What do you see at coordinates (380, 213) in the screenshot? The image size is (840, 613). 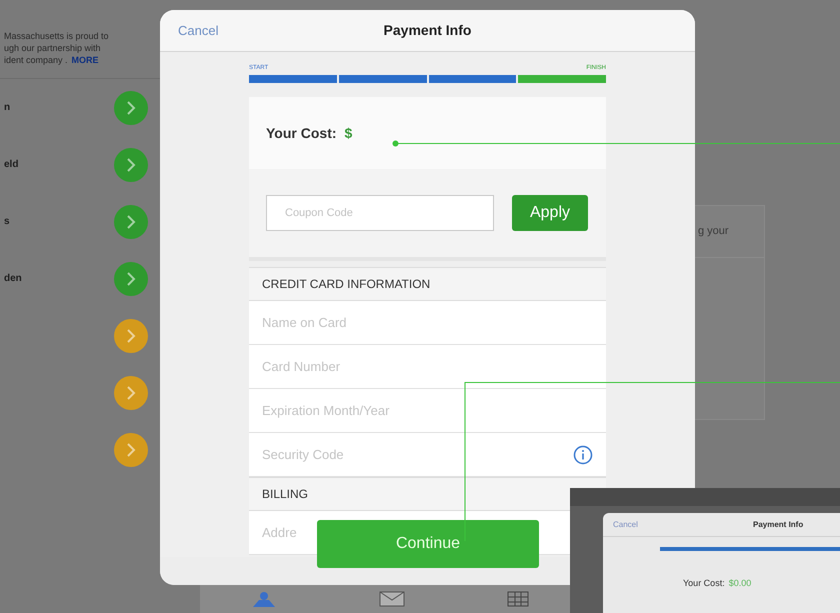 I see `coupon-code-field: Coupon Code` at bounding box center [380, 213].